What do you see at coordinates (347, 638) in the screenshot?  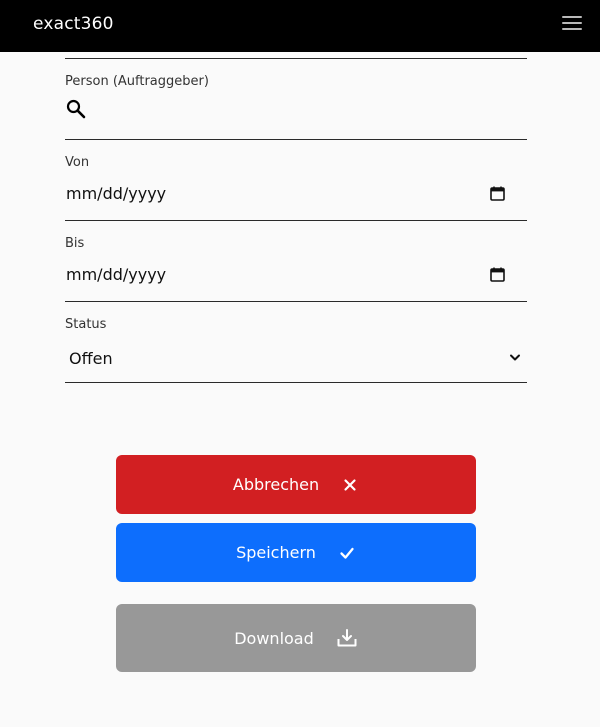 I see `download-icon` at bounding box center [347, 638].